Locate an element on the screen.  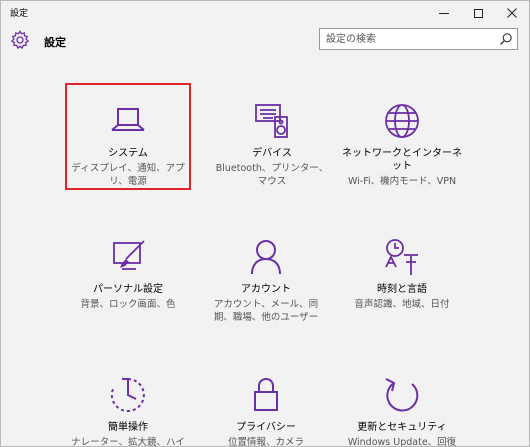
tile-label: ネットワークとインターネット is located at coordinates (402, 160).